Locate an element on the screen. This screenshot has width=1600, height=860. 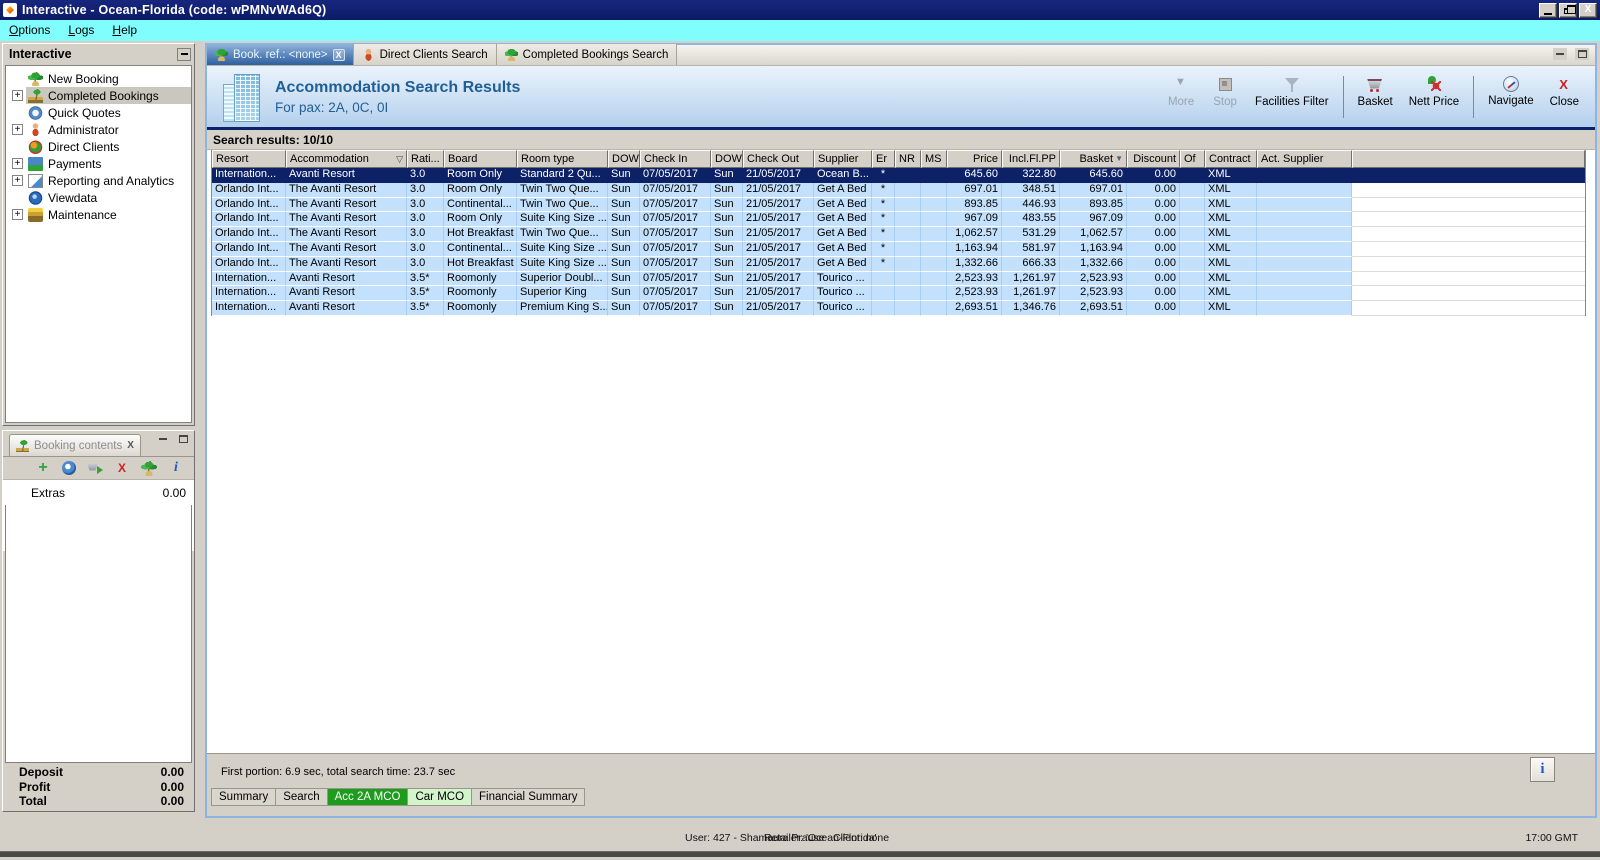
column-header-resort: Resort is located at coordinates (249, 159).